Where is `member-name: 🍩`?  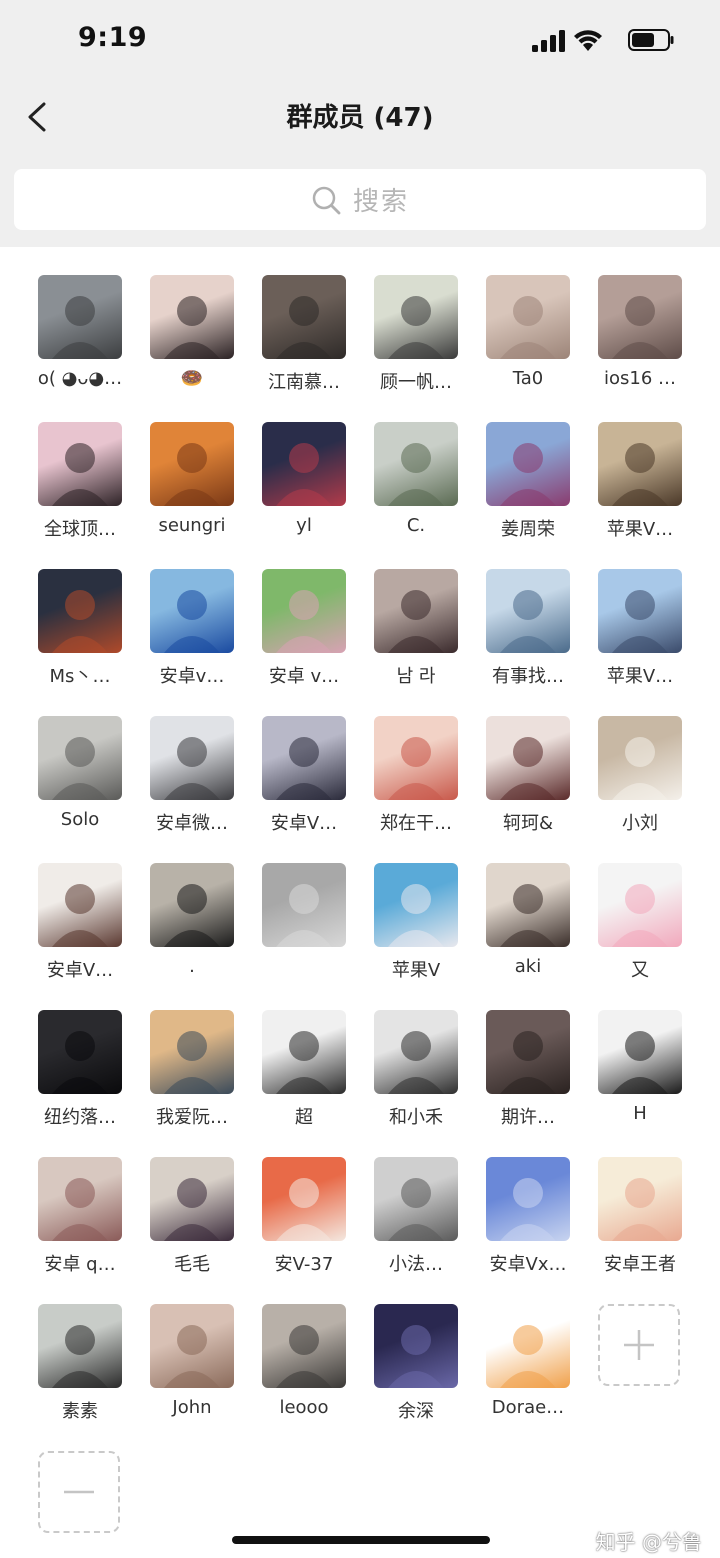 member-name: 🍩 is located at coordinates (192, 378).